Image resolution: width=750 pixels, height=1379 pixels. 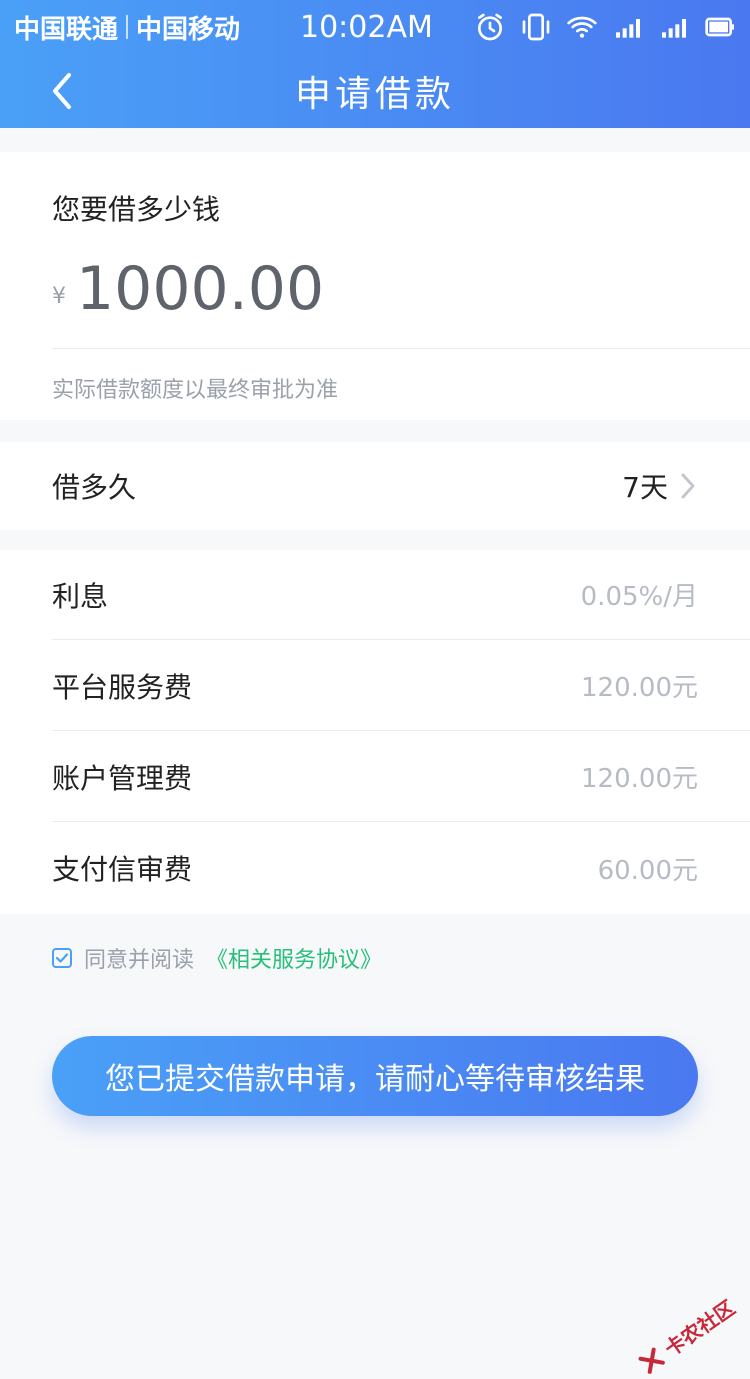 I want to click on fee-label: 支付信审费, so click(x=122, y=869).